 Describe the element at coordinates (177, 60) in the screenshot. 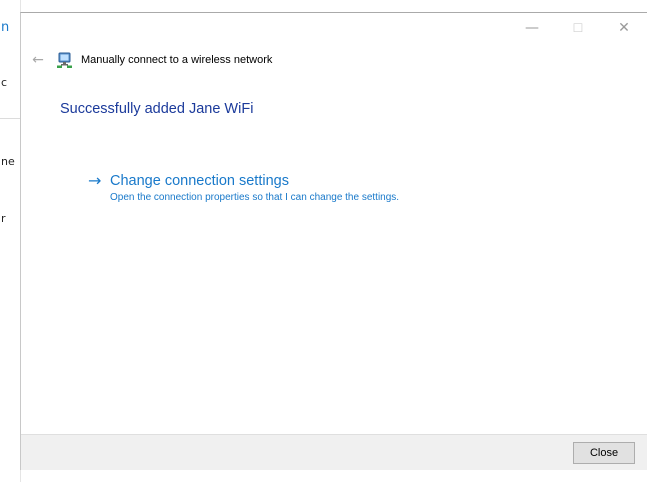

I see `dialog-title: Manually connect to a wireless network` at that location.